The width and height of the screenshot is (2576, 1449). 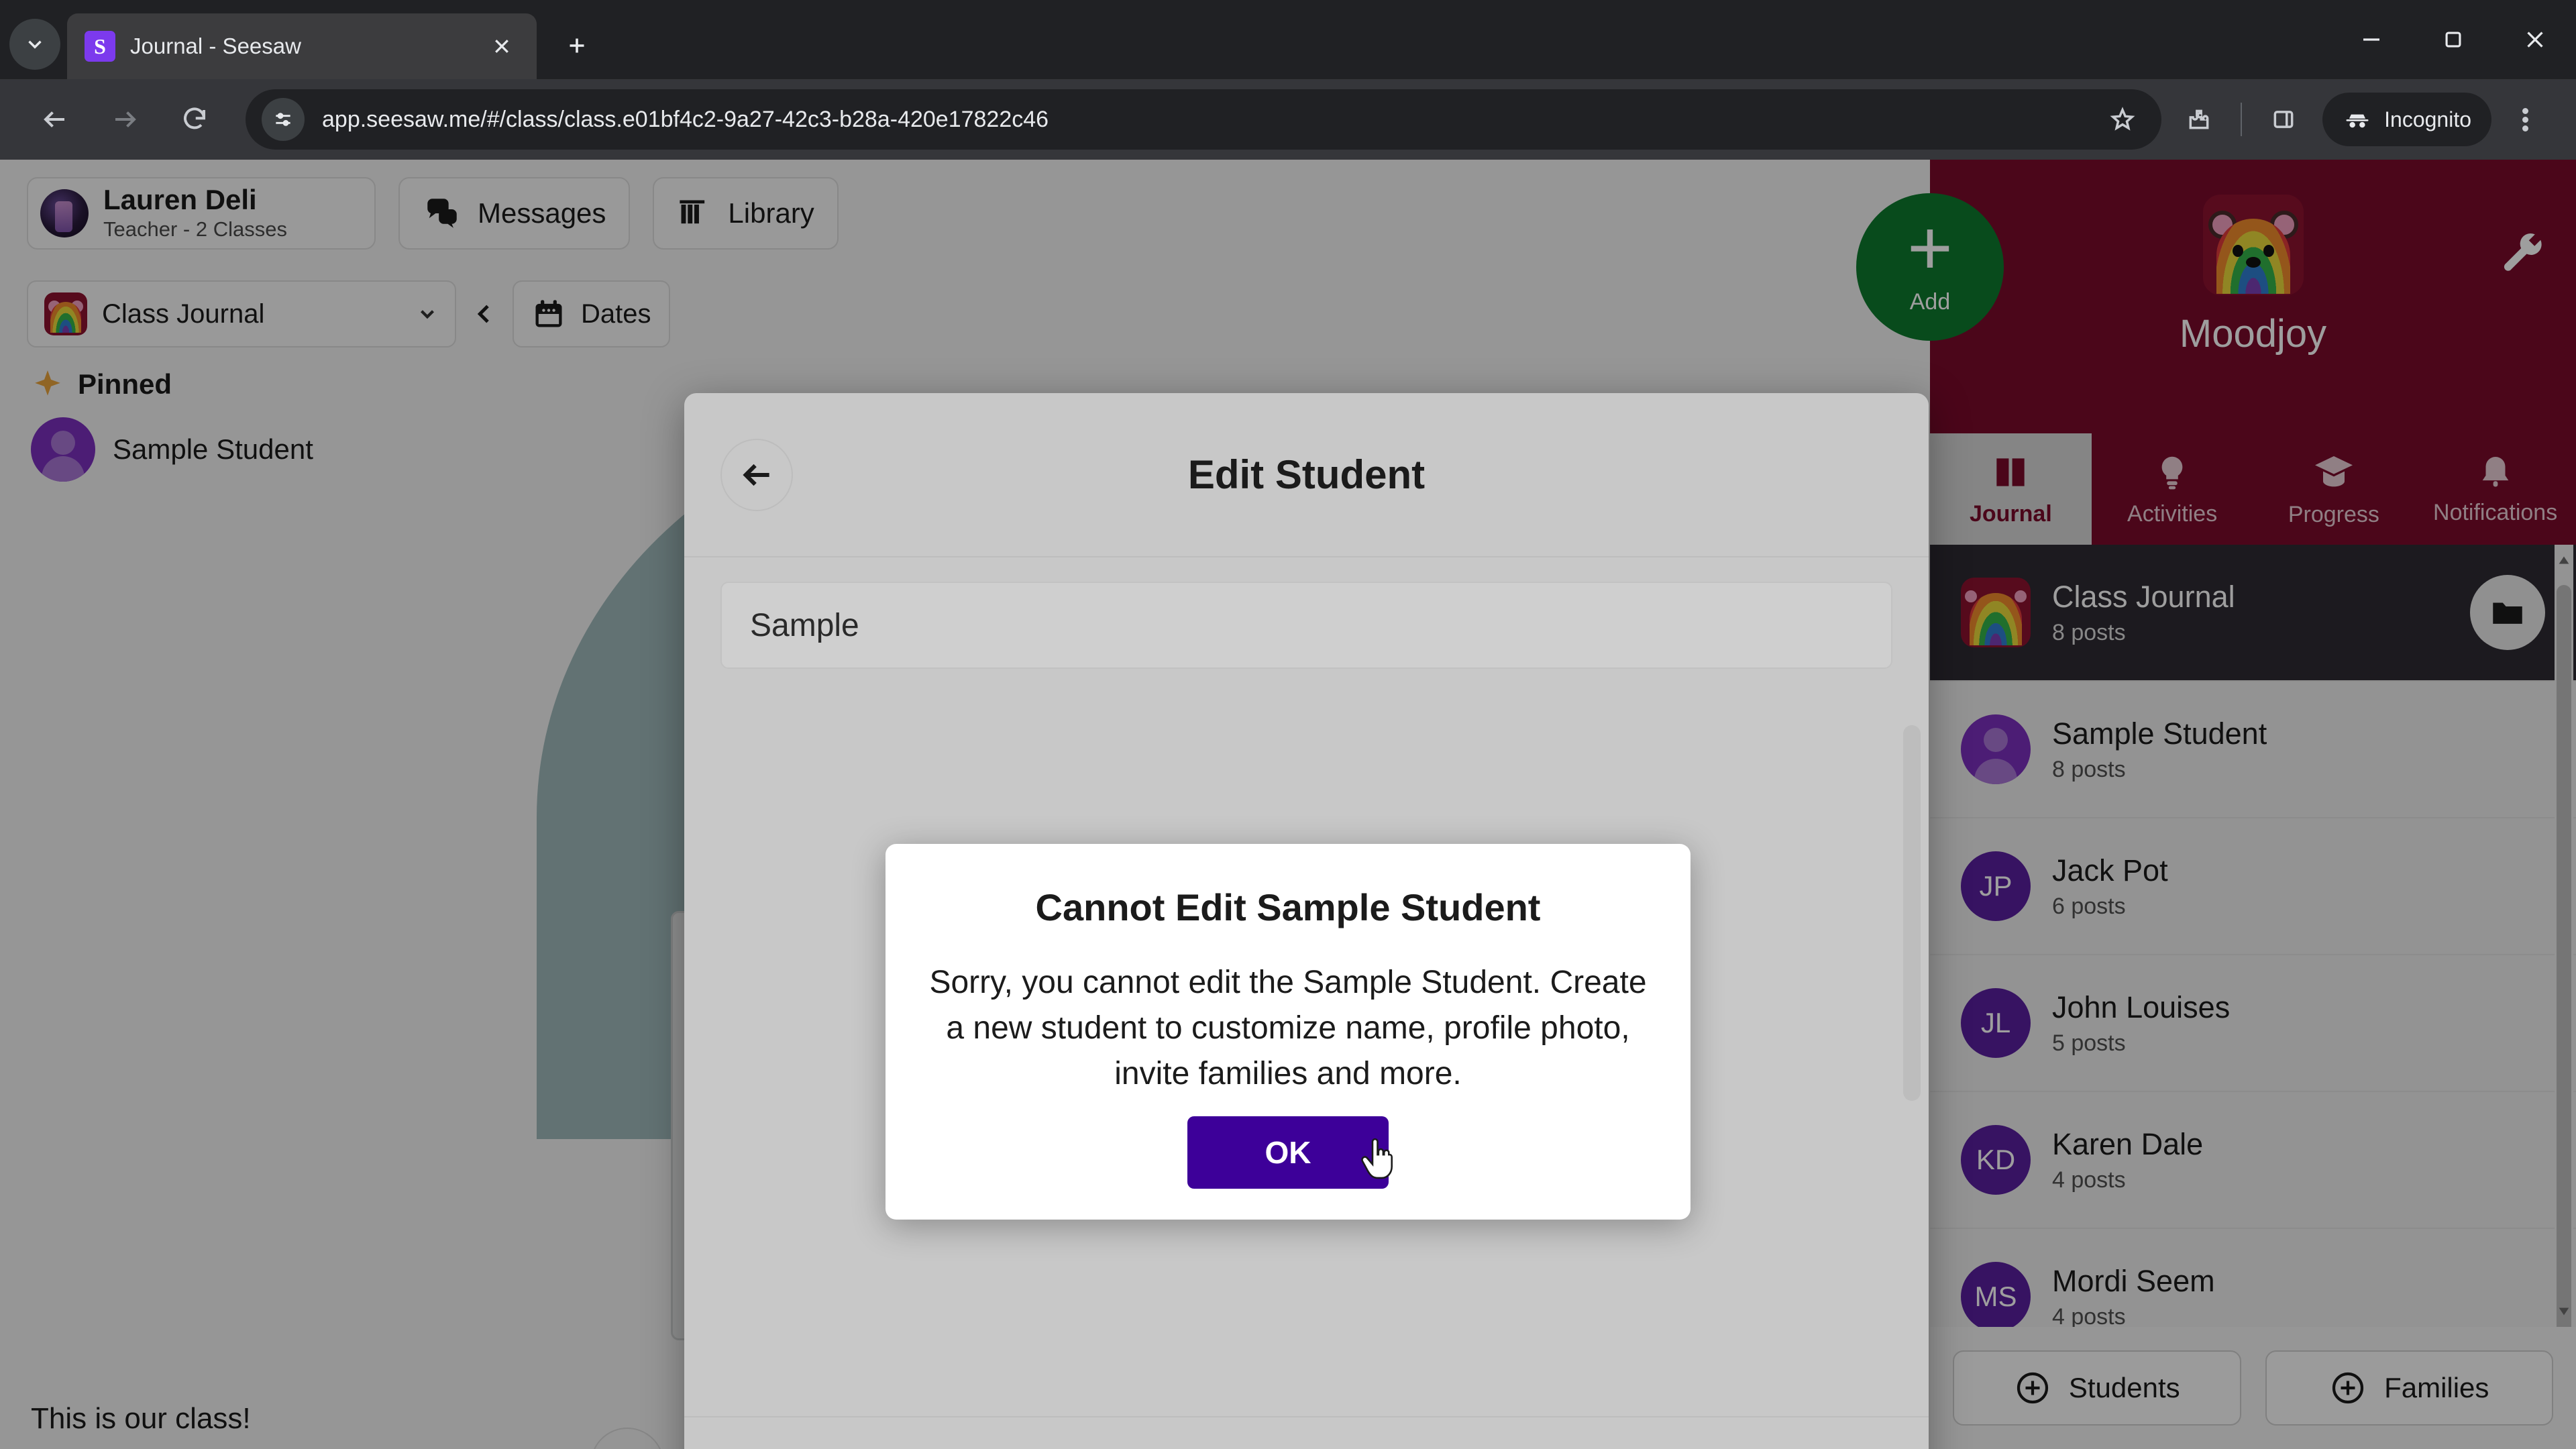 I want to click on extensions-button, so click(x=2199, y=119).